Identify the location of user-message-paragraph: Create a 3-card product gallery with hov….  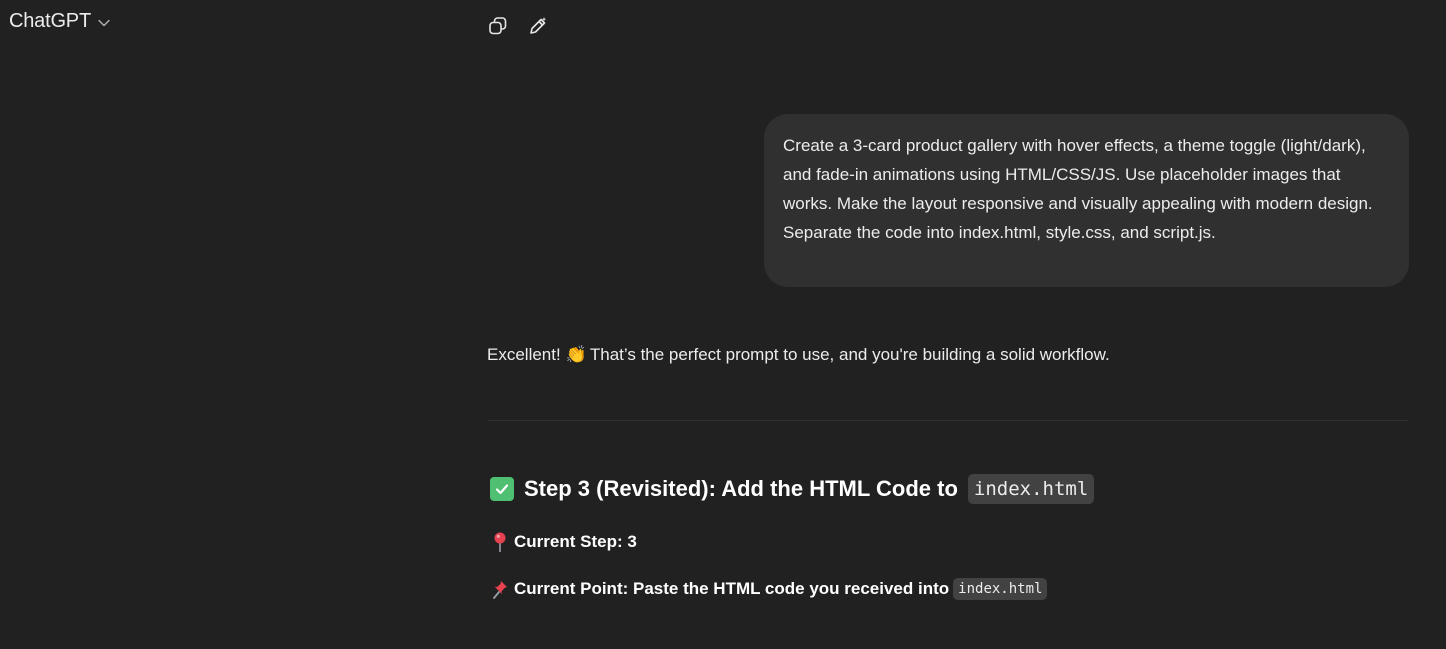
(1078, 174).